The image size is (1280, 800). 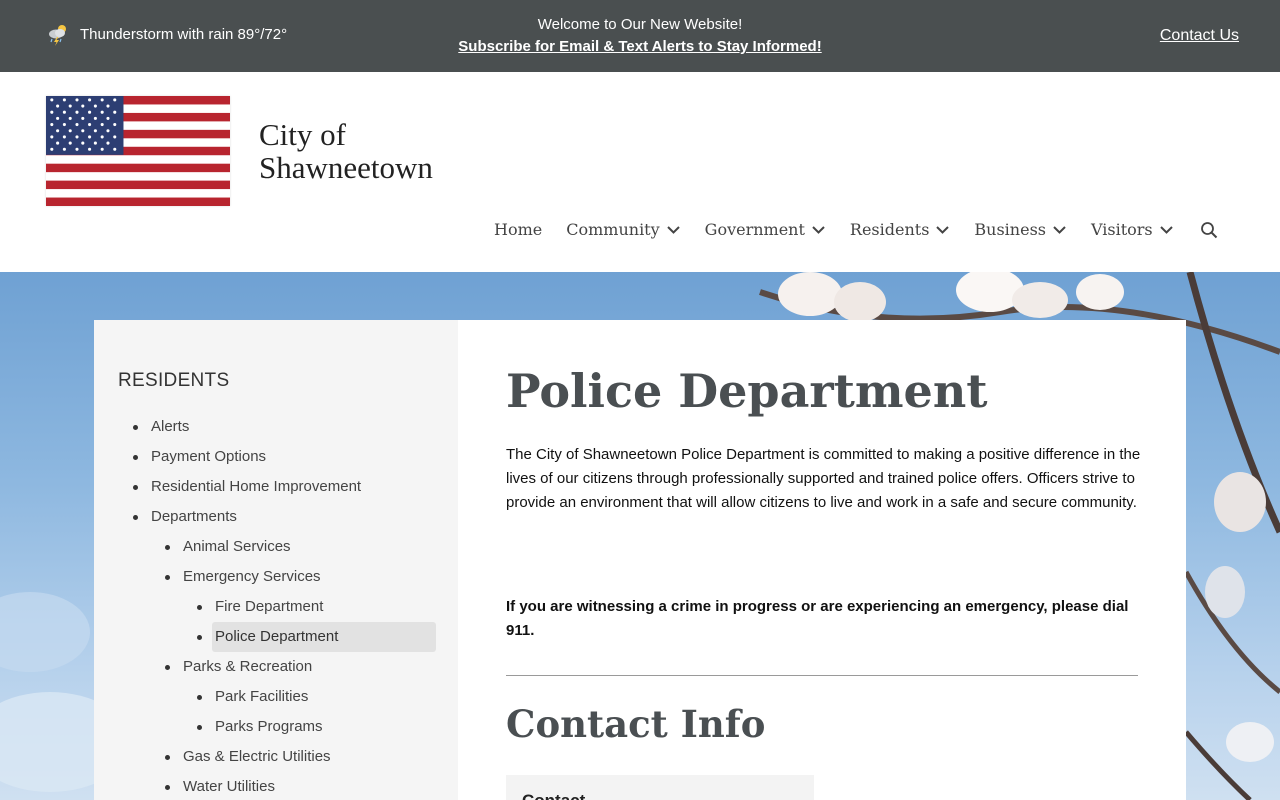 What do you see at coordinates (1132, 229) in the screenshot?
I see `nav-visitors: Visitors` at bounding box center [1132, 229].